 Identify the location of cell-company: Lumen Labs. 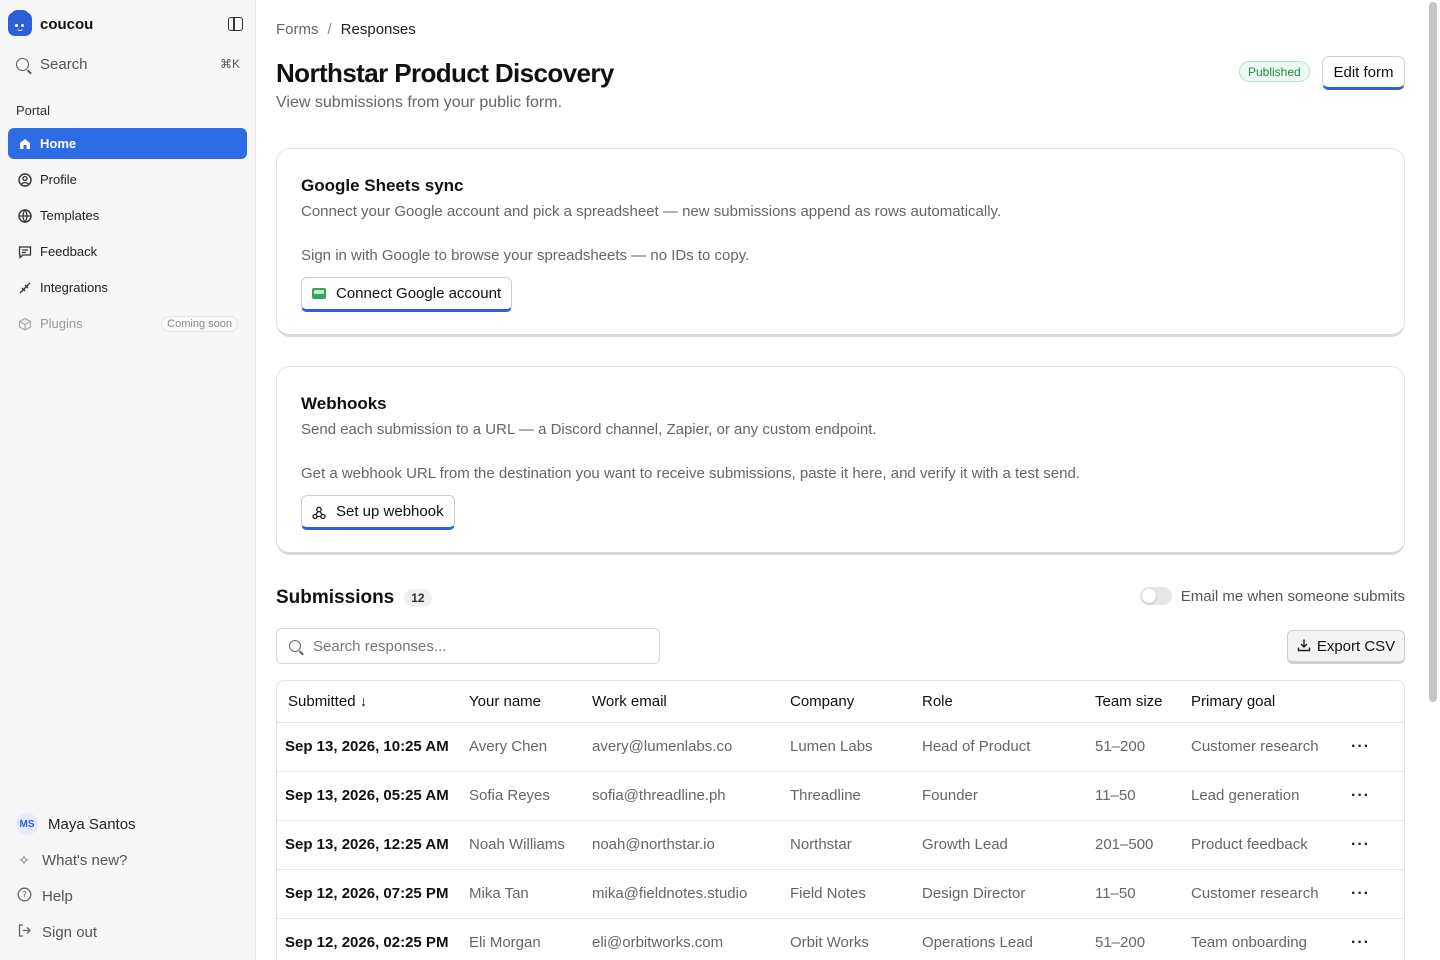
(856, 747).